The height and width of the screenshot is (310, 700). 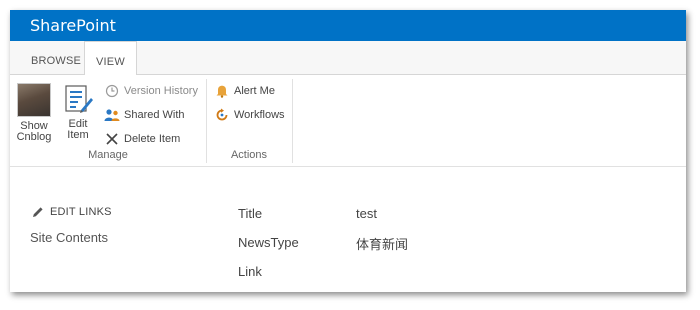 What do you see at coordinates (108, 155) in the screenshot?
I see `group-label-manage: Manage` at bounding box center [108, 155].